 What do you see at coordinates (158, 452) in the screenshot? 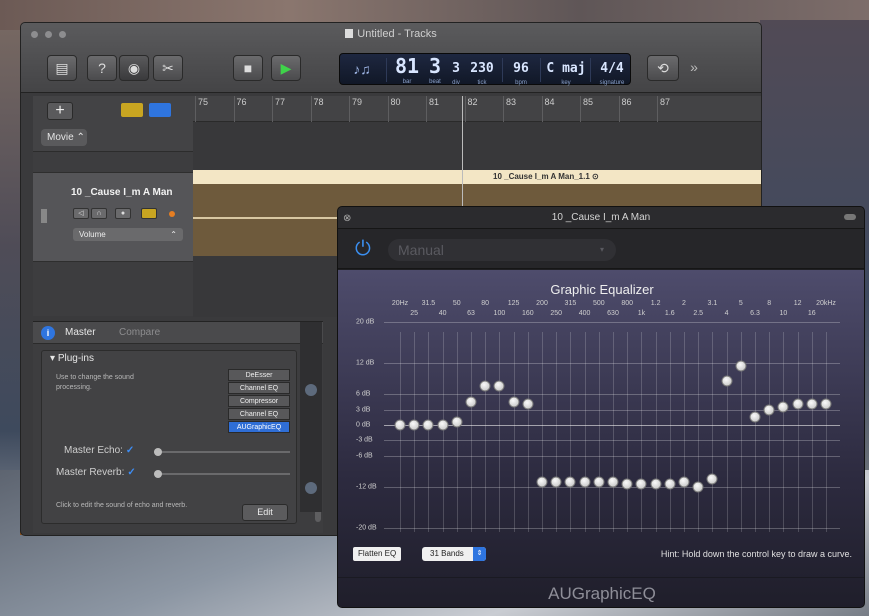
I see `master-echo-knob` at bounding box center [158, 452].